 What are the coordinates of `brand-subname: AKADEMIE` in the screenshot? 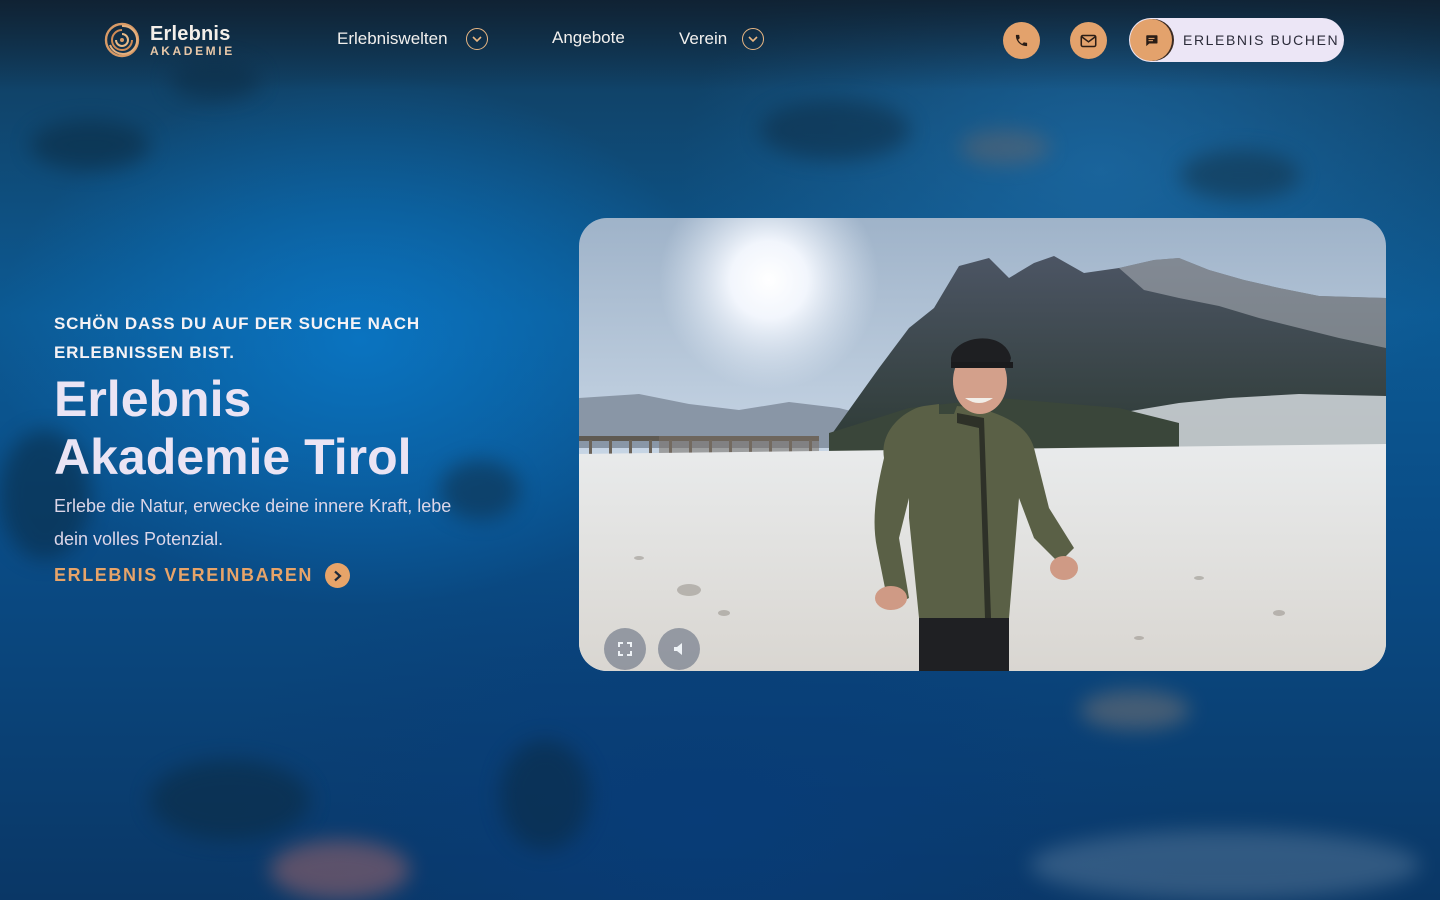 It's located at (192, 50).